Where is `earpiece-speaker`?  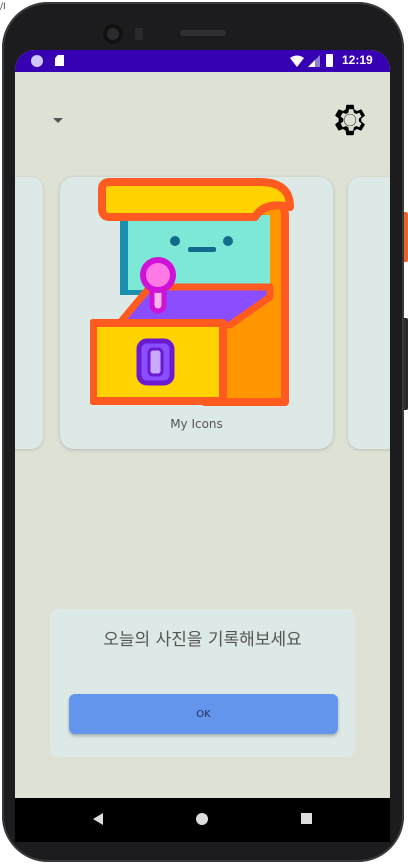
earpiece-speaker is located at coordinates (203, 33).